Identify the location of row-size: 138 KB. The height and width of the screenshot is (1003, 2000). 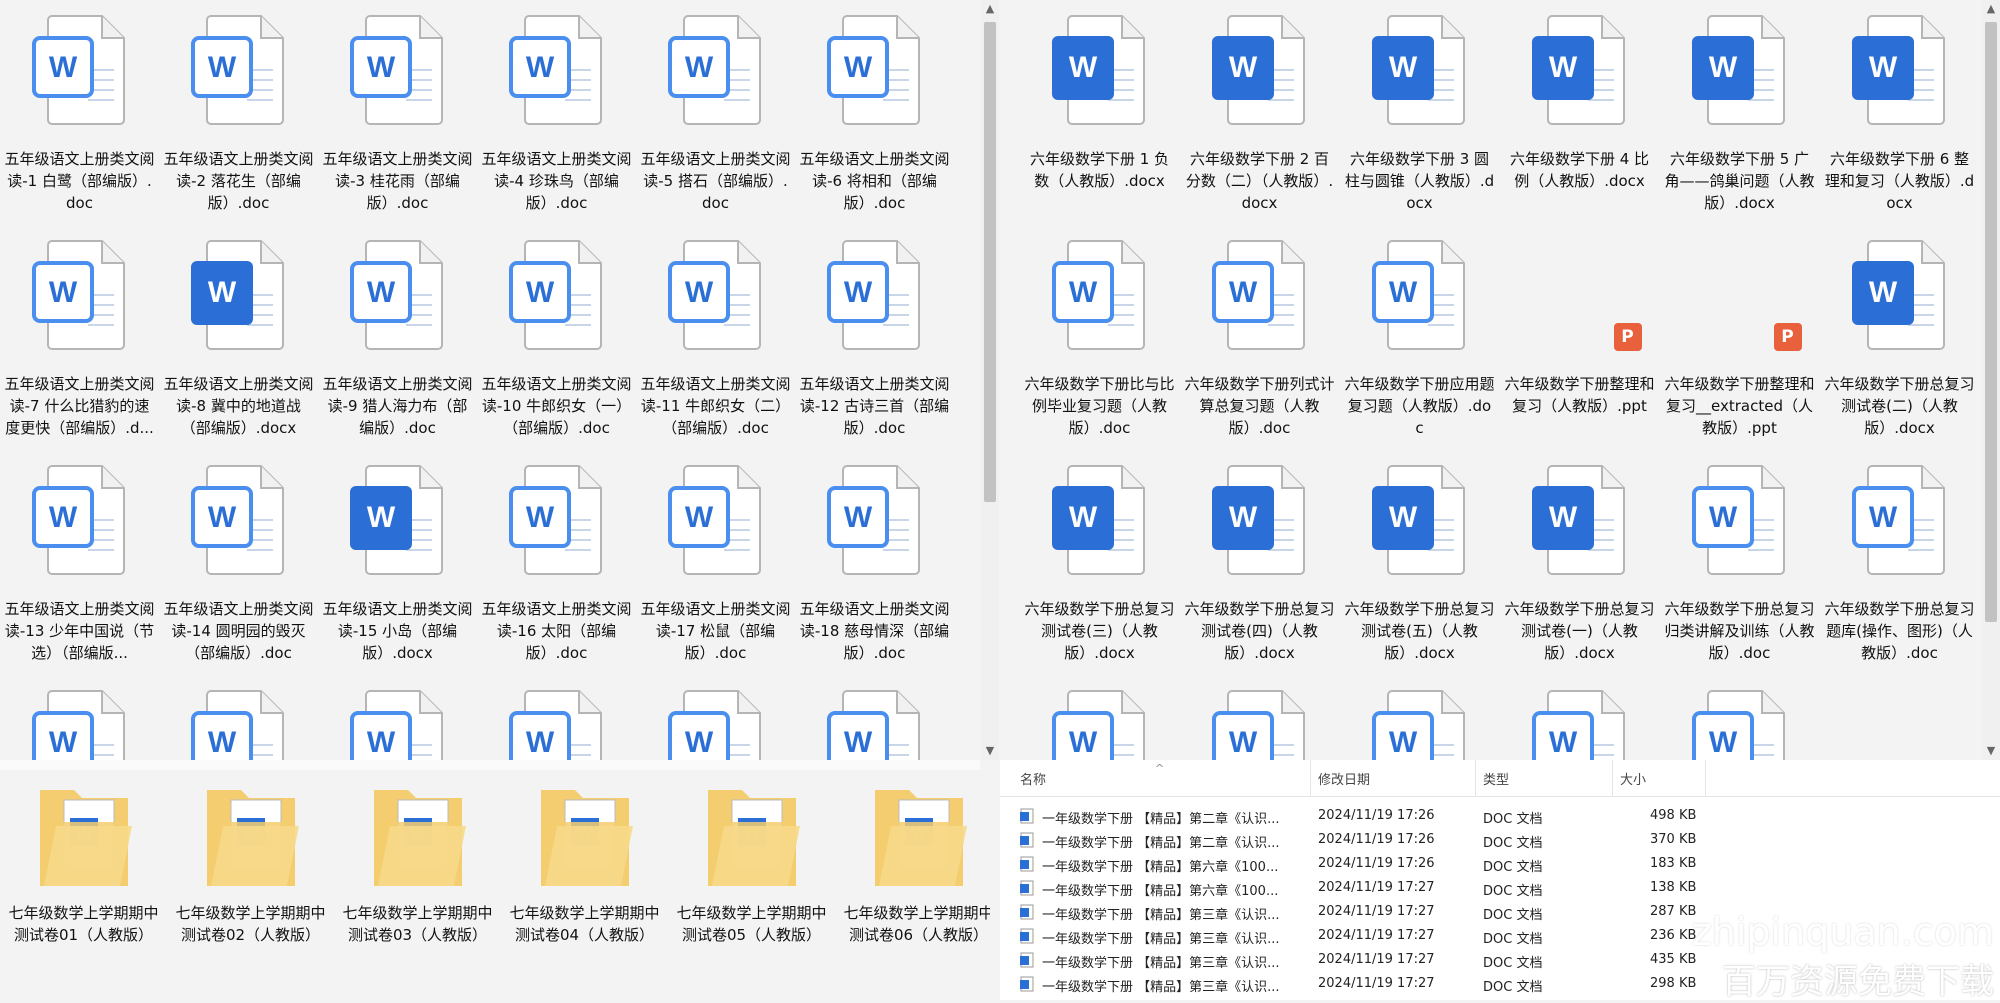
(1673, 887).